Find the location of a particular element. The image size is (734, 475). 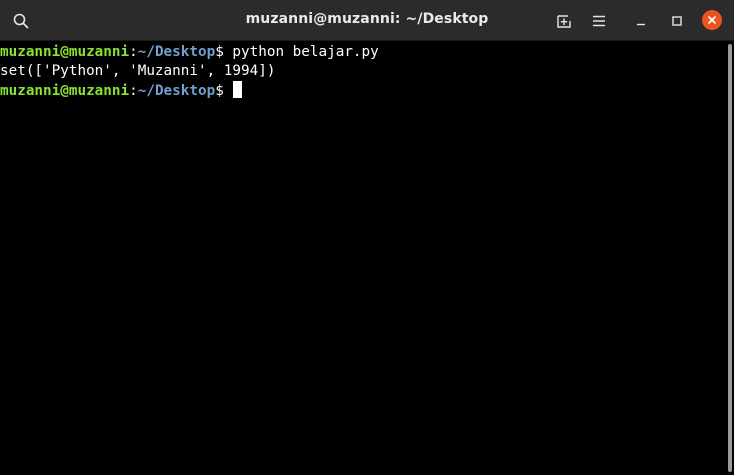

title-bar: muzanni@muzanni: ~/Desktop is located at coordinates (367, 20).